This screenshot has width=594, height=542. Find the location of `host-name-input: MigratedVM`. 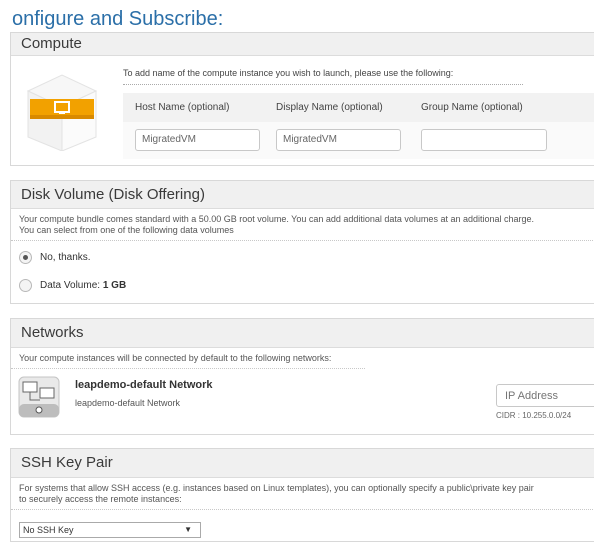

host-name-input: MigratedVM is located at coordinates (197, 140).